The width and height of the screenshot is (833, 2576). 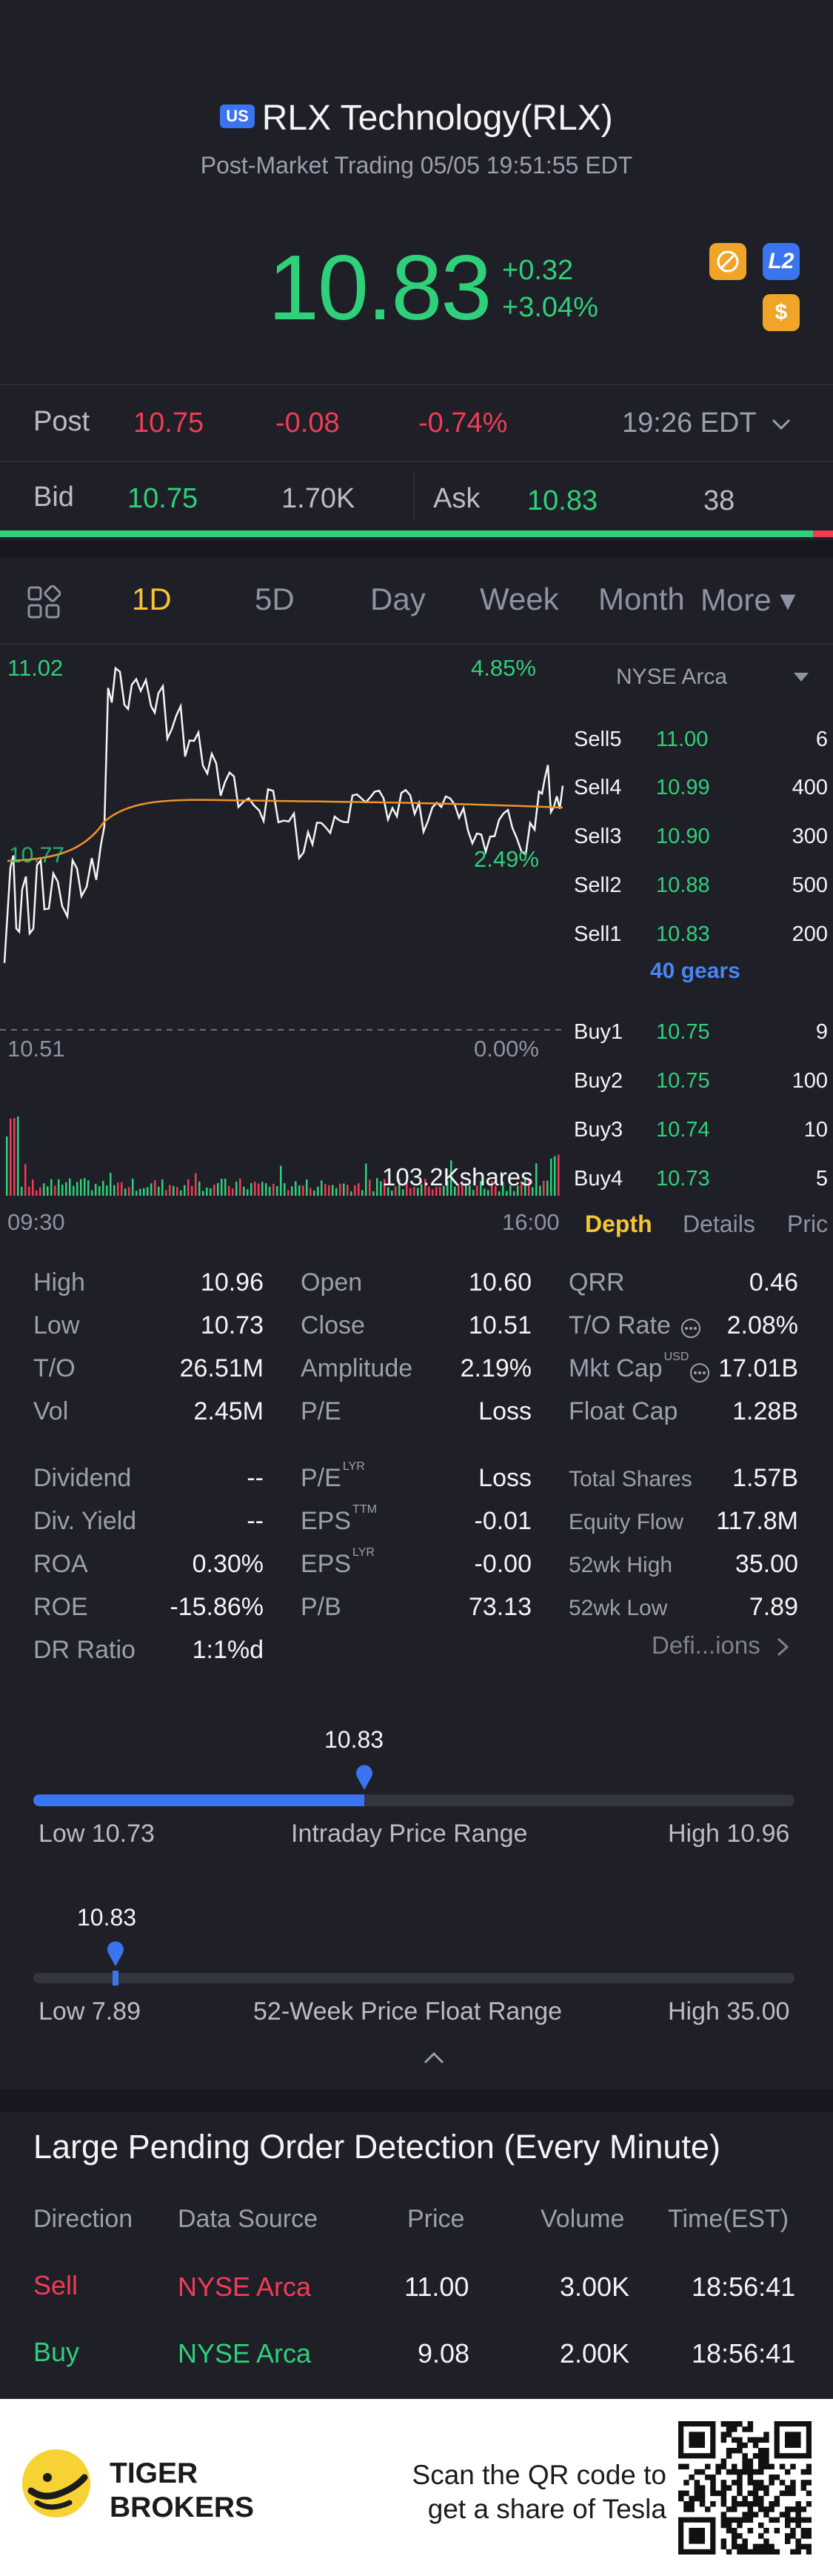 What do you see at coordinates (416, 549) in the screenshot?
I see `section-spacer` at bounding box center [416, 549].